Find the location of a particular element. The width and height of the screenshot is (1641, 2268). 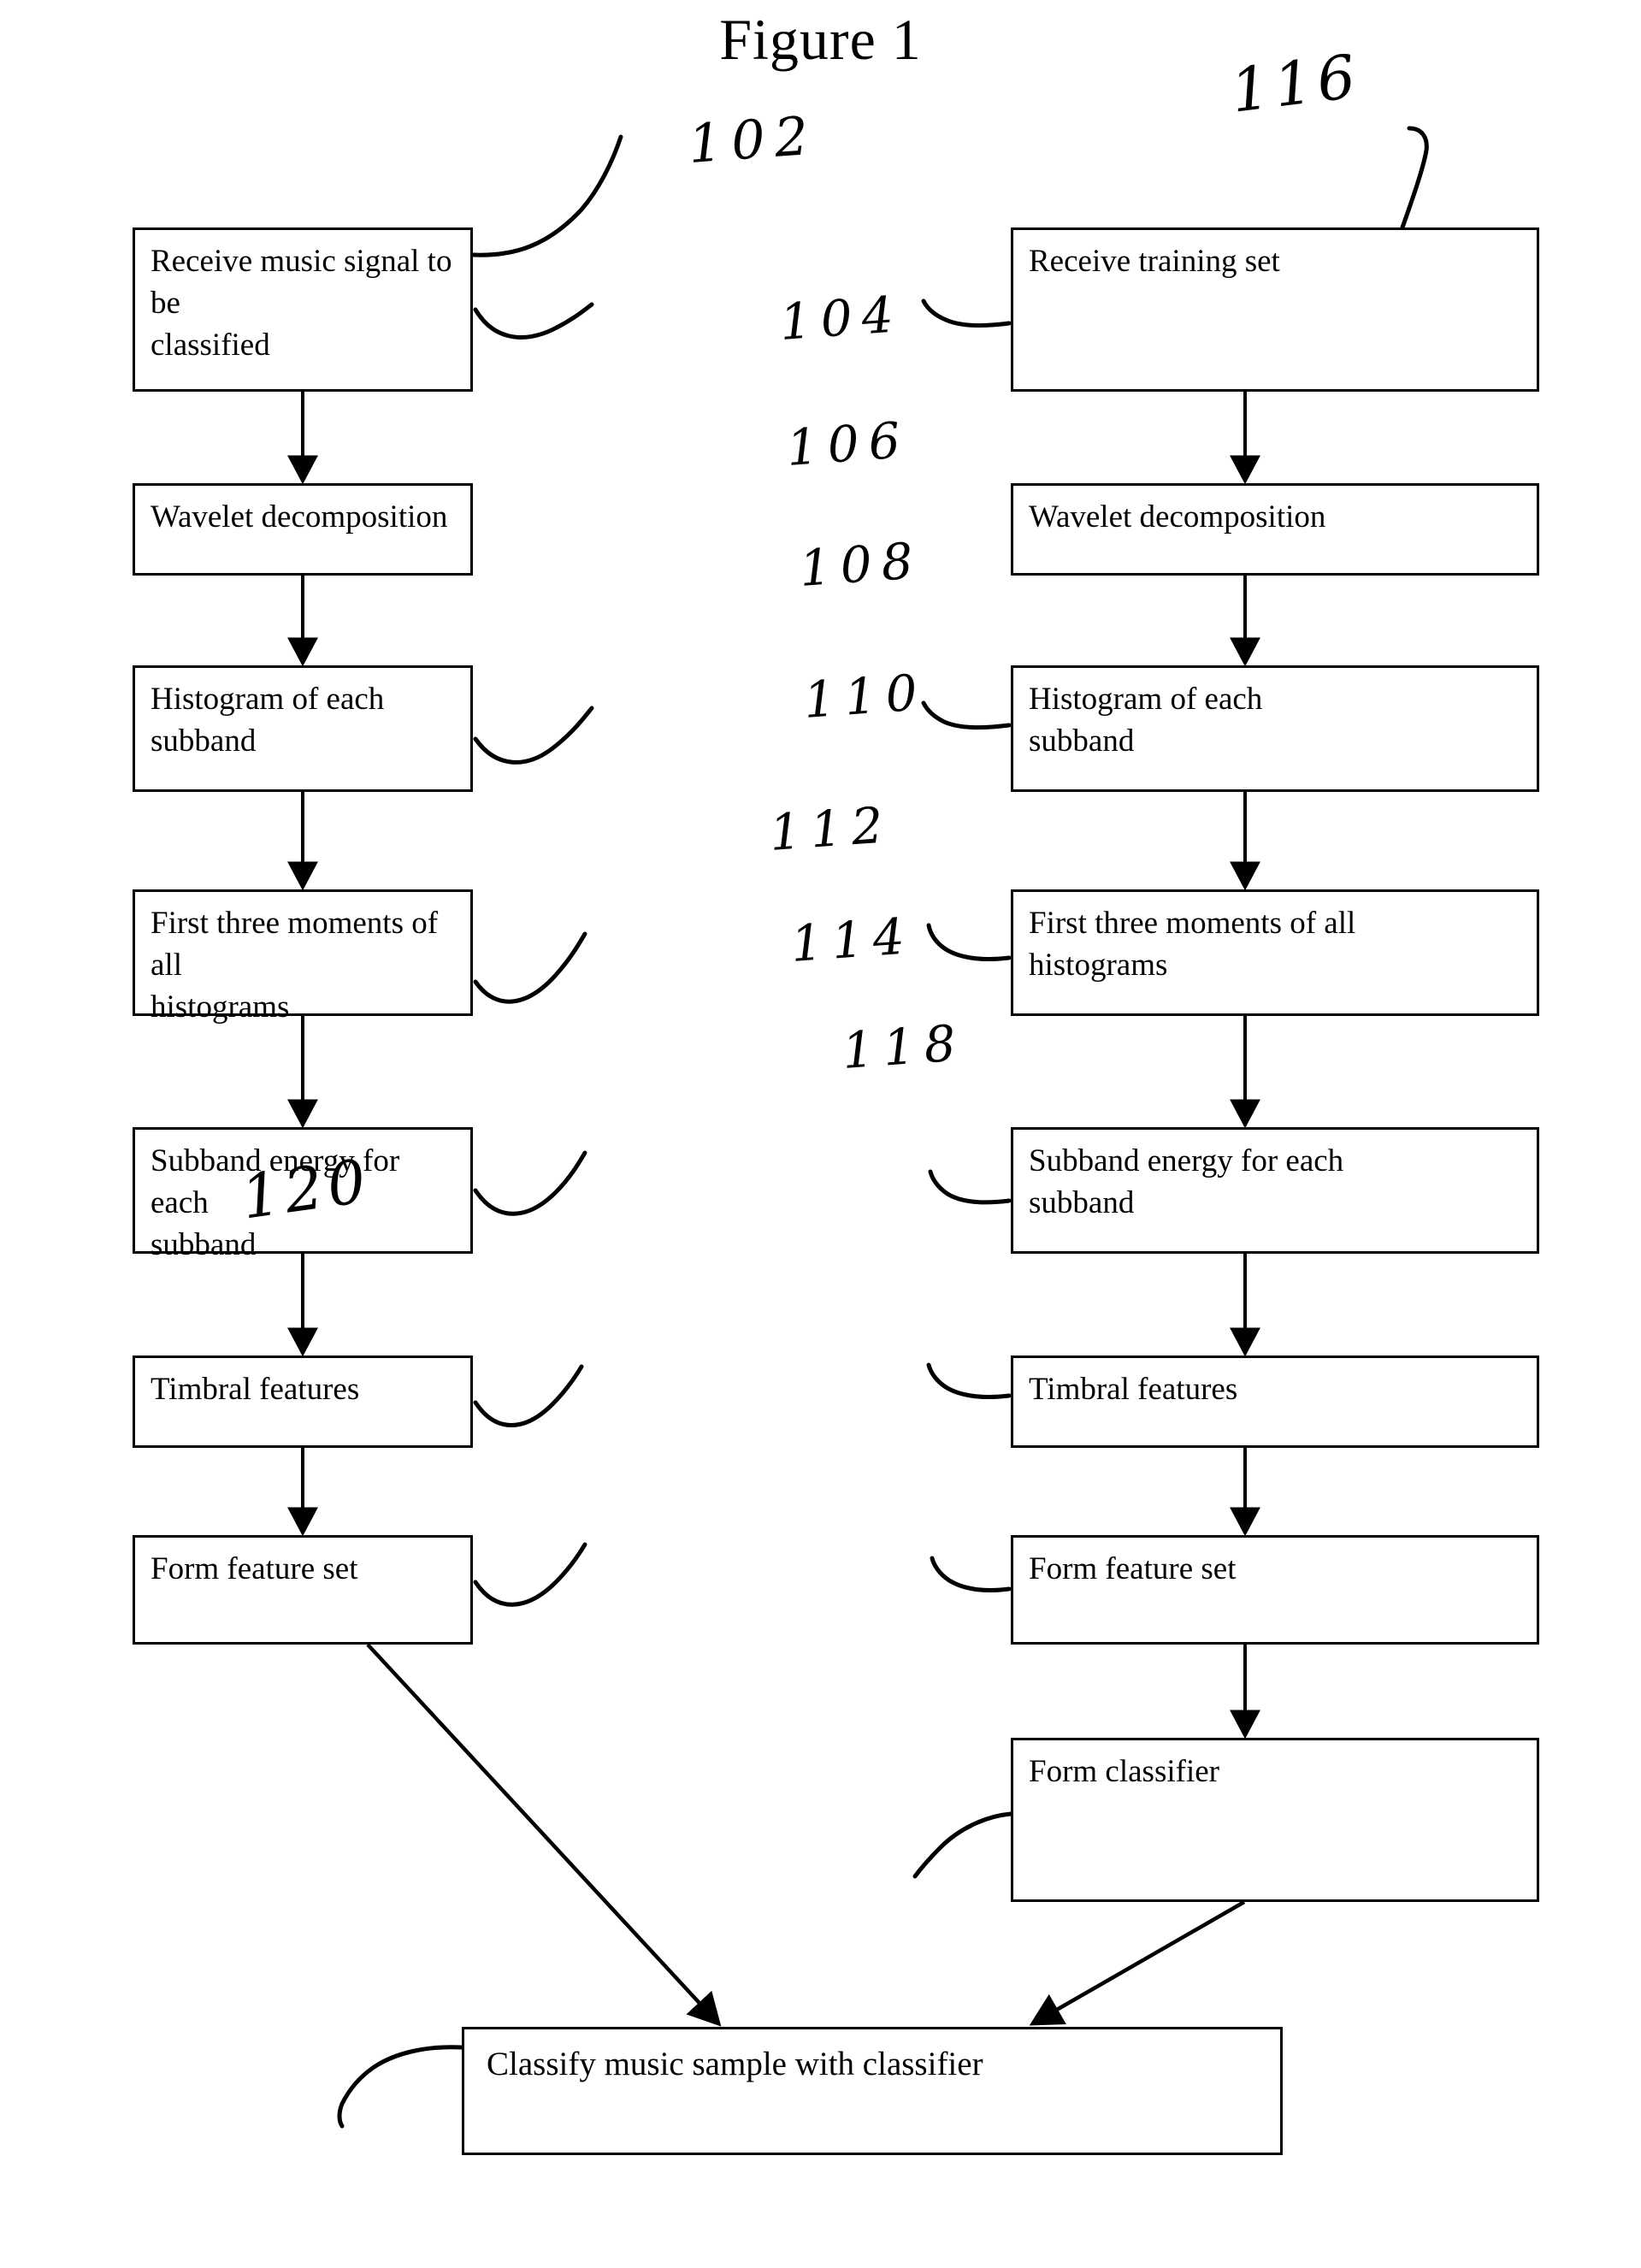

flow-box-timbral-features-left: Timbral features is located at coordinates (303, 1401).